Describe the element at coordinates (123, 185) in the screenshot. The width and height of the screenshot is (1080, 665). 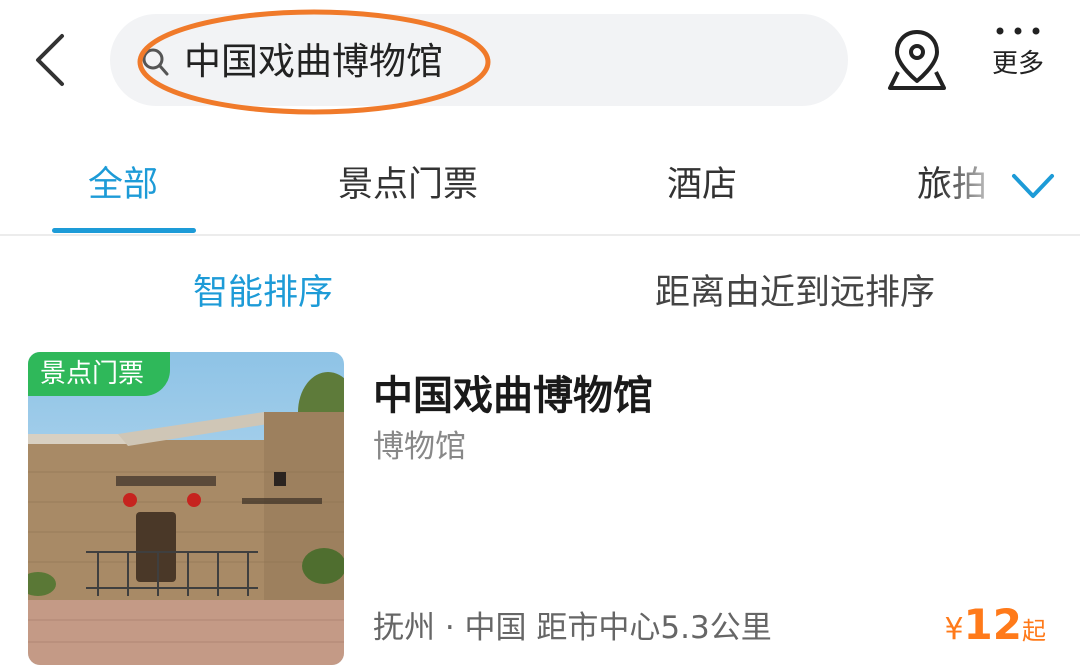
I see `tab-all: 全部` at that location.